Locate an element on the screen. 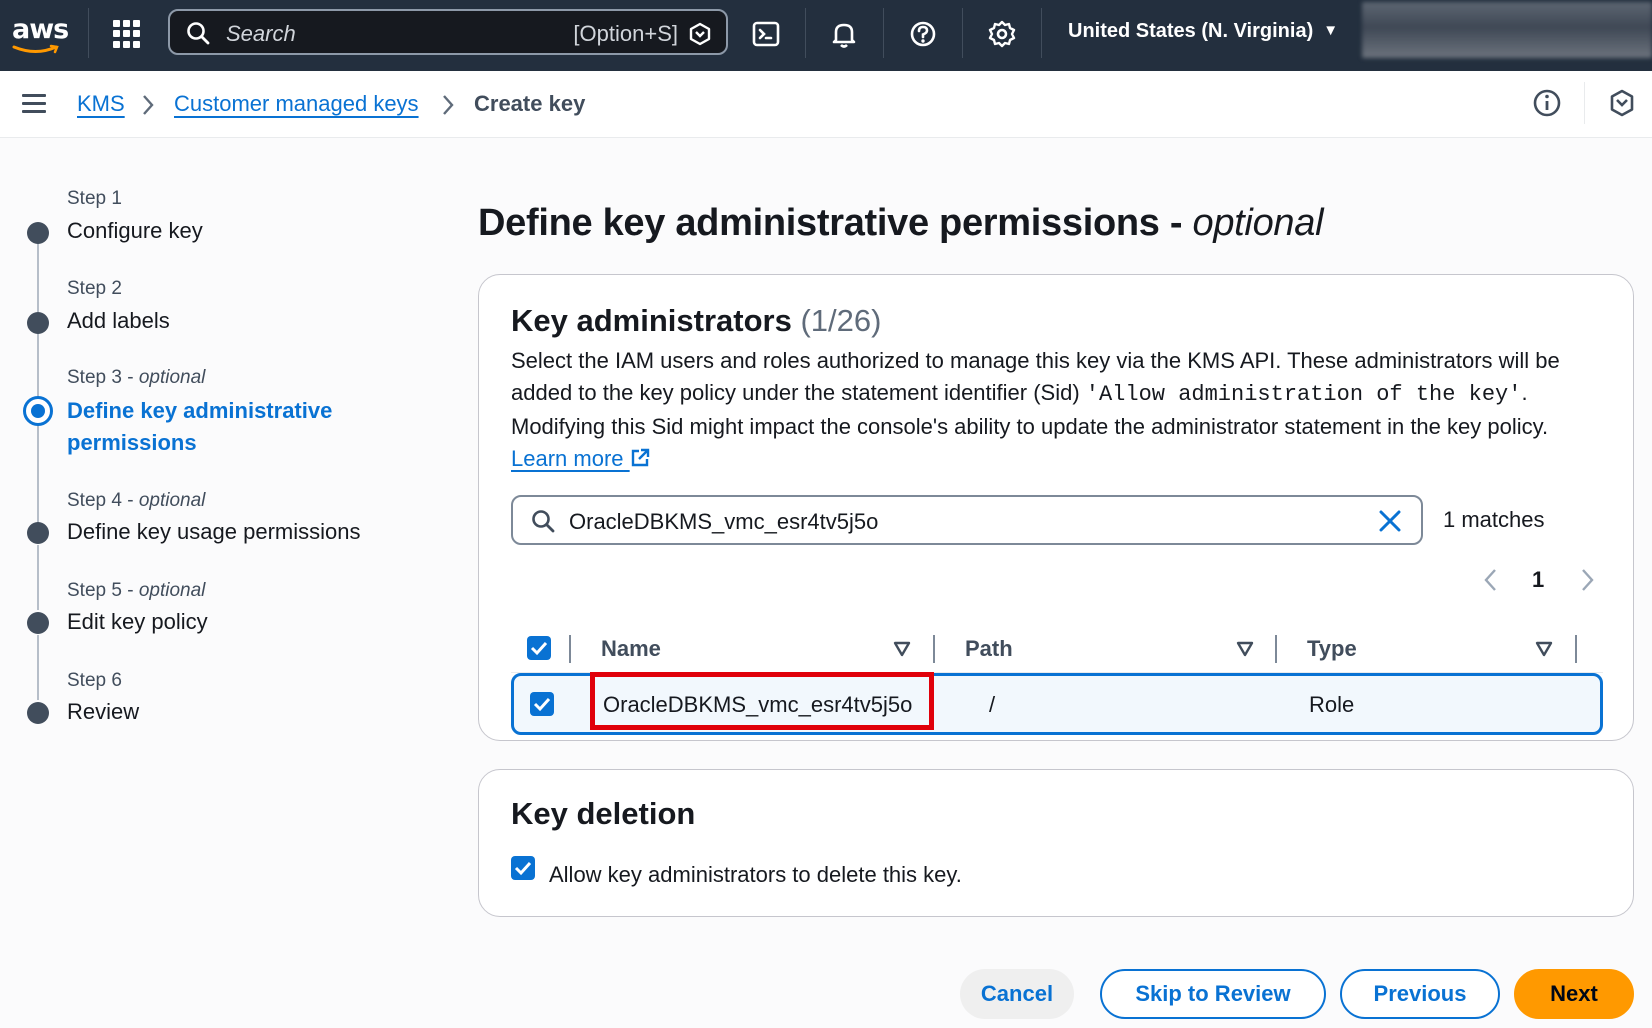  amazon-q-panel-icon is located at coordinates (1622, 103).